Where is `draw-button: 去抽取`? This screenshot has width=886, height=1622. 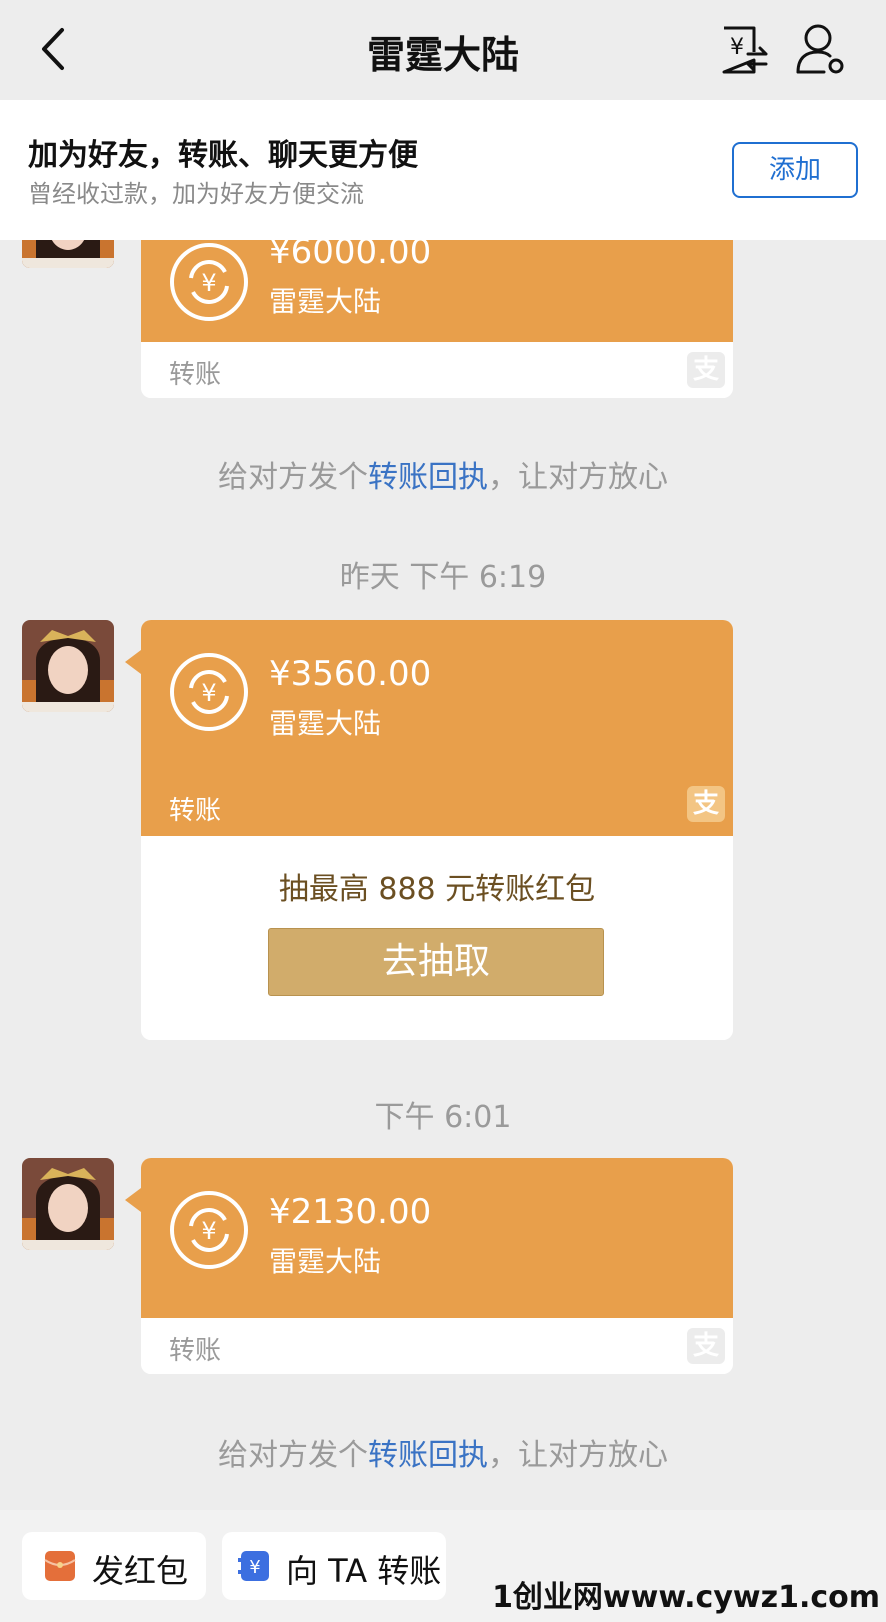
draw-button: 去抽取 is located at coordinates (436, 962).